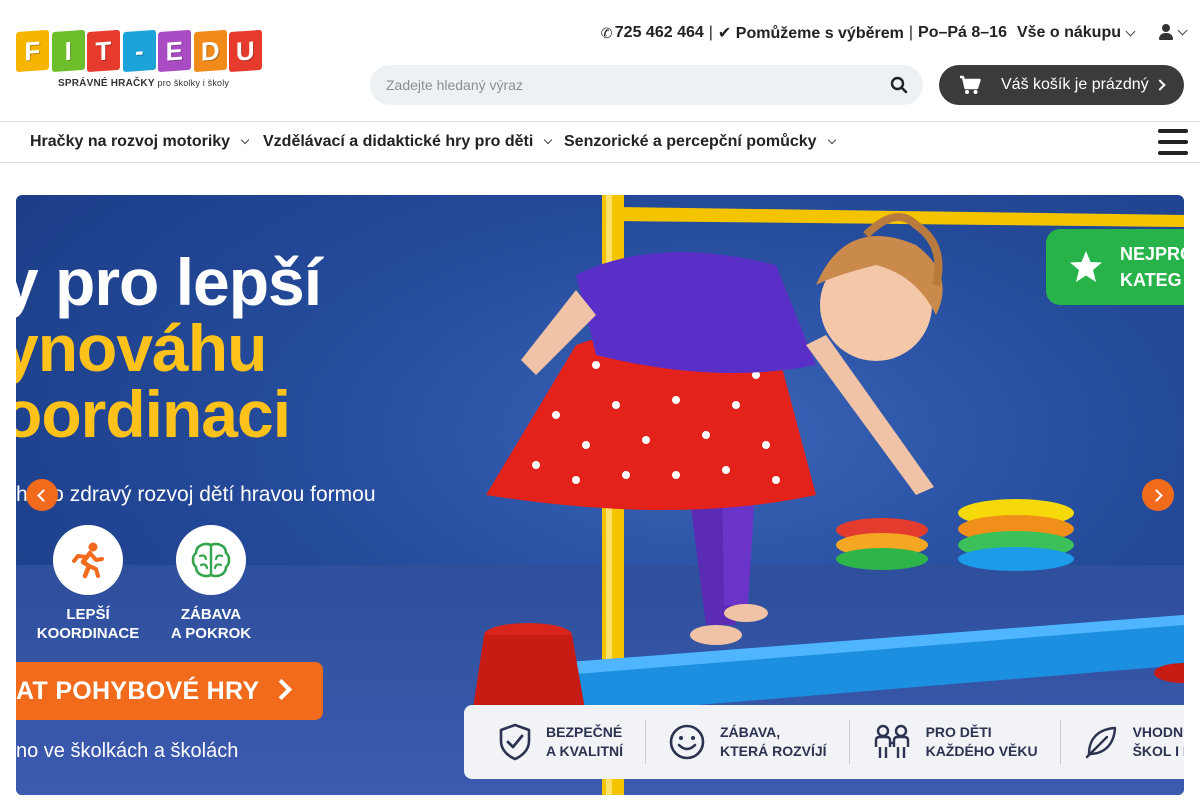 The image size is (1200, 800). Describe the element at coordinates (1166, 32) in the screenshot. I see `user-icon` at that location.